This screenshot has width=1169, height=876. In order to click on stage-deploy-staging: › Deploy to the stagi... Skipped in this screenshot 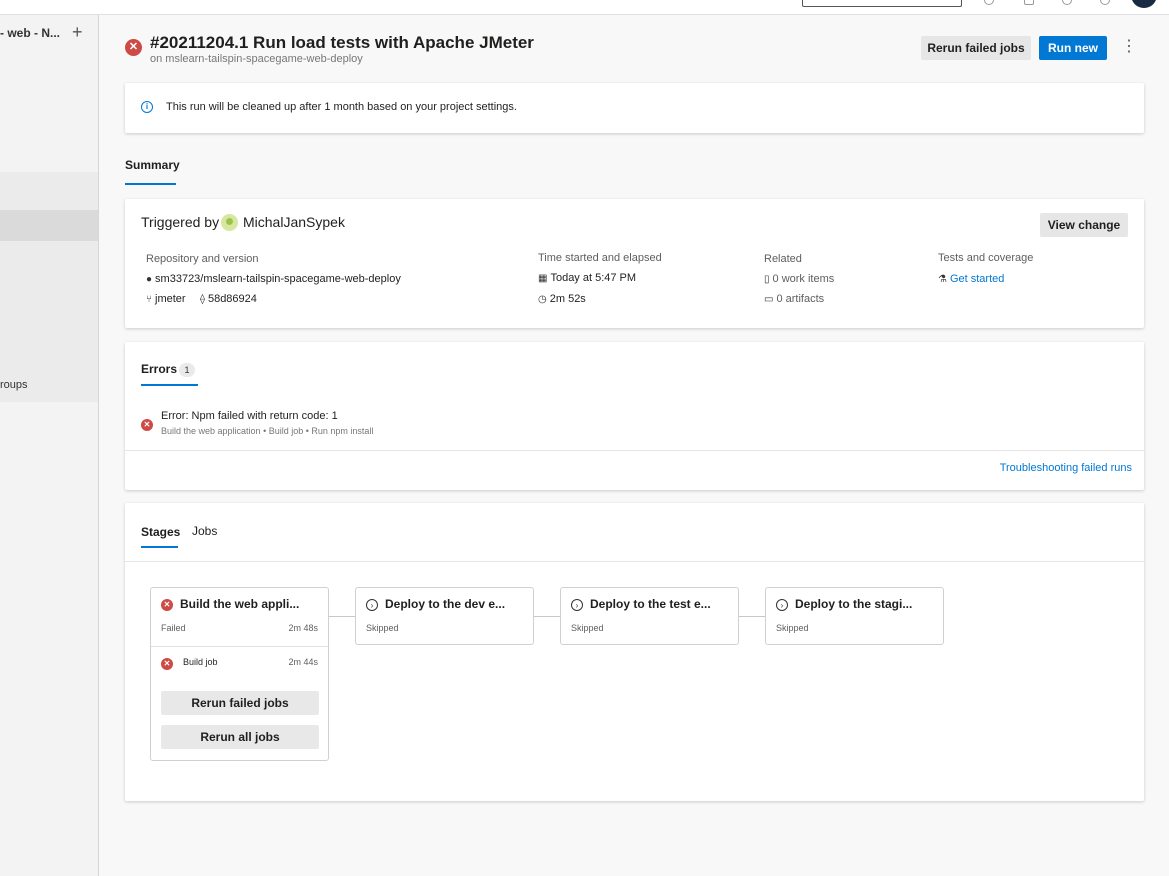, I will do `click(854, 616)`.